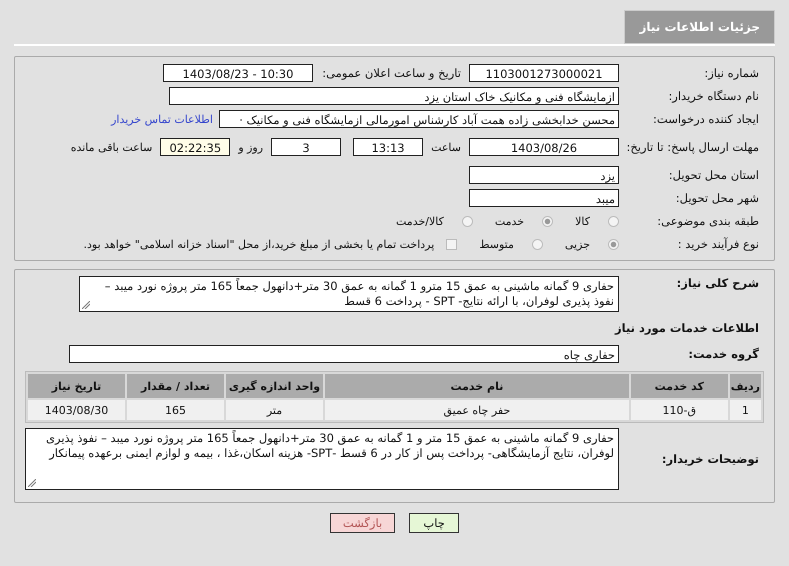 This screenshot has width=789, height=566. Describe the element at coordinates (274, 386) in the screenshot. I see `column-header: واحد اندازه گیری` at that location.